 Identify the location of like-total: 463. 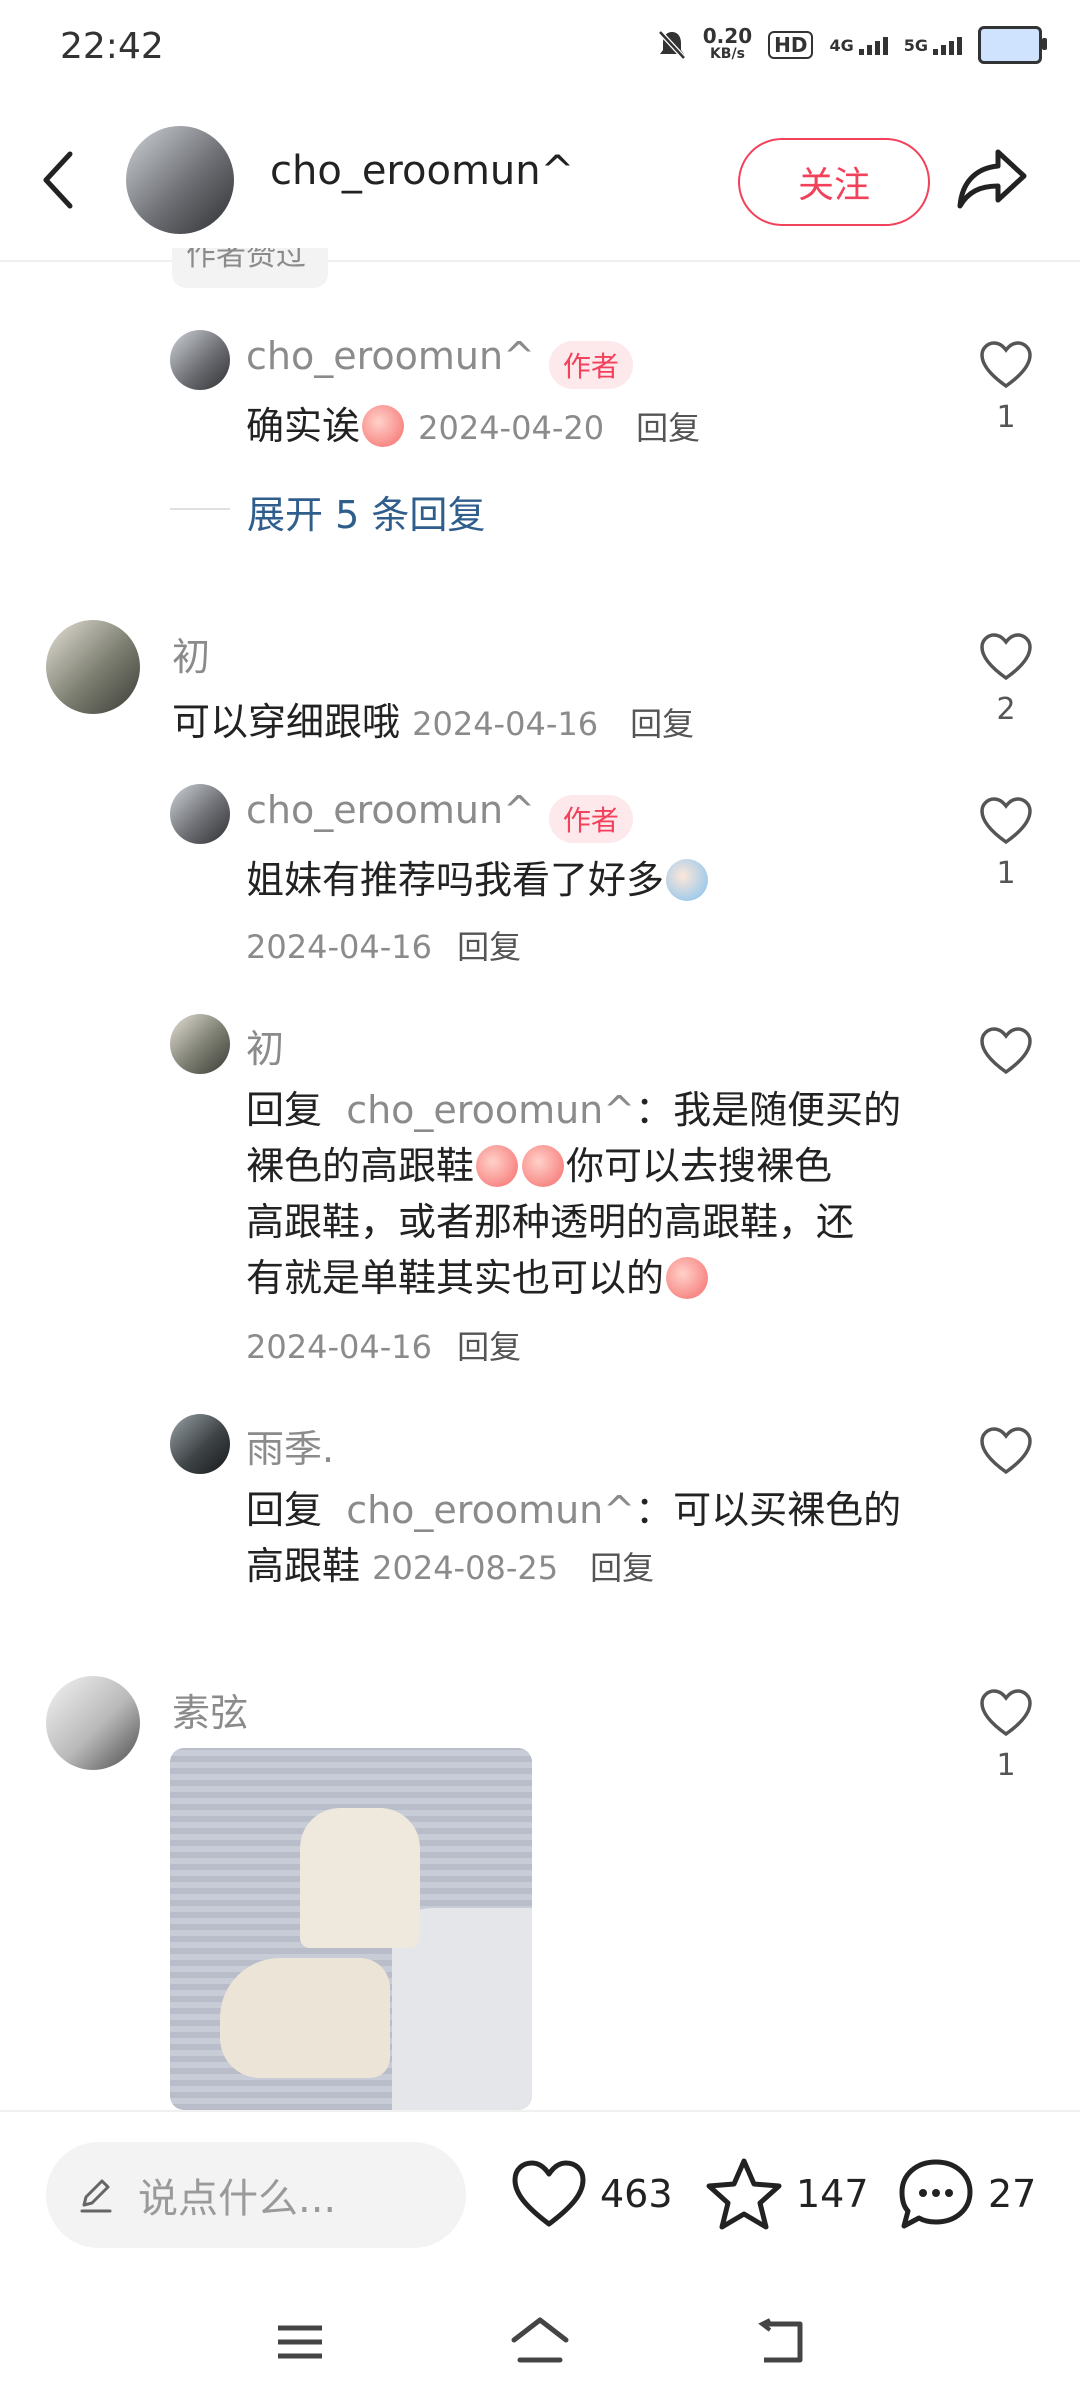
(636, 2194).